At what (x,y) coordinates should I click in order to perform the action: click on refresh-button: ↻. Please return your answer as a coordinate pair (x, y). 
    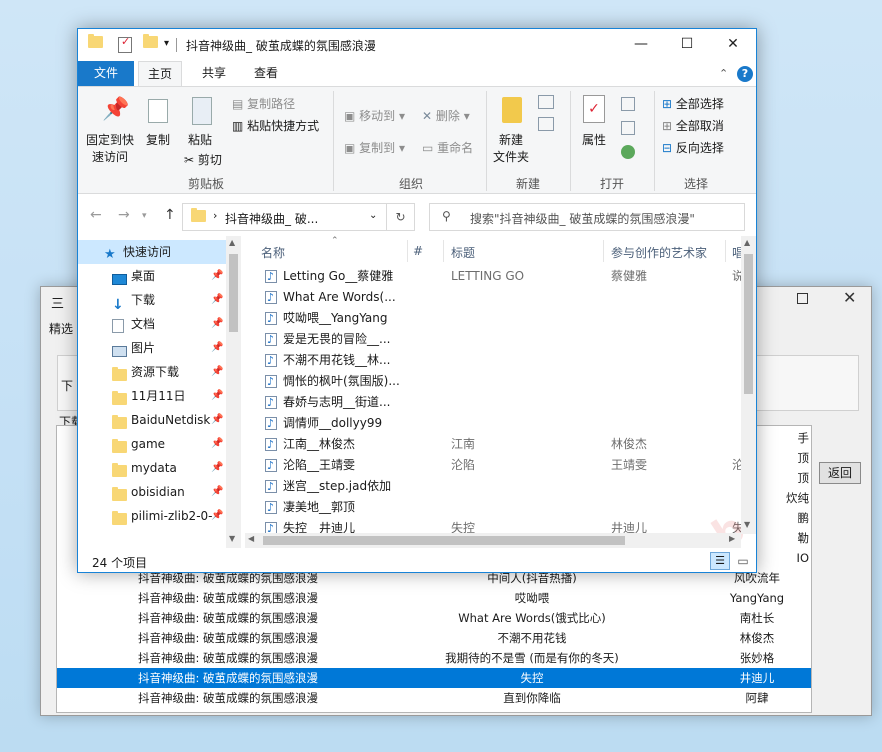
    Looking at the image, I should click on (401, 217).